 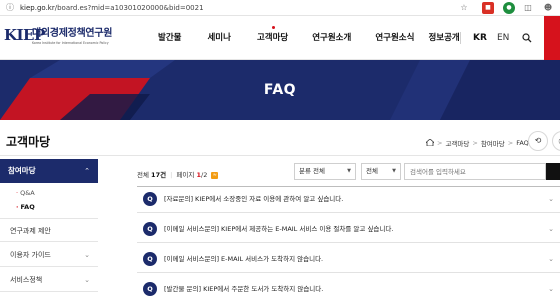 What do you see at coordinates (244, 259) in the screenshot?
I see `faq-question: [이메일 서비스문의] E-MAIL 서비스가 도착하지 않습니다.` at bounding box center [244, 259].